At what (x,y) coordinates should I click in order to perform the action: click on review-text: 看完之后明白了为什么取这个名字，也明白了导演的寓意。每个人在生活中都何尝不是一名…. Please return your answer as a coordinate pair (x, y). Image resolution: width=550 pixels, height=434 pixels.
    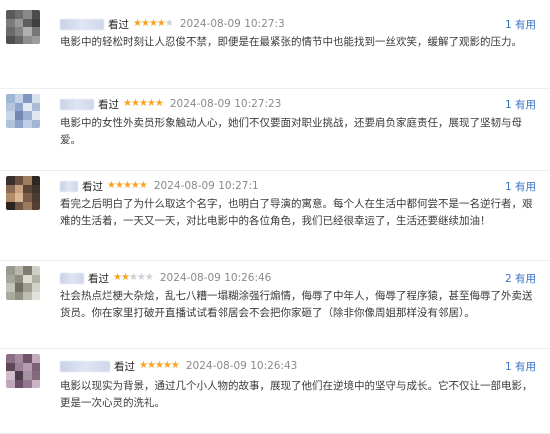
    Looking at the image, I should click on (296, 212).